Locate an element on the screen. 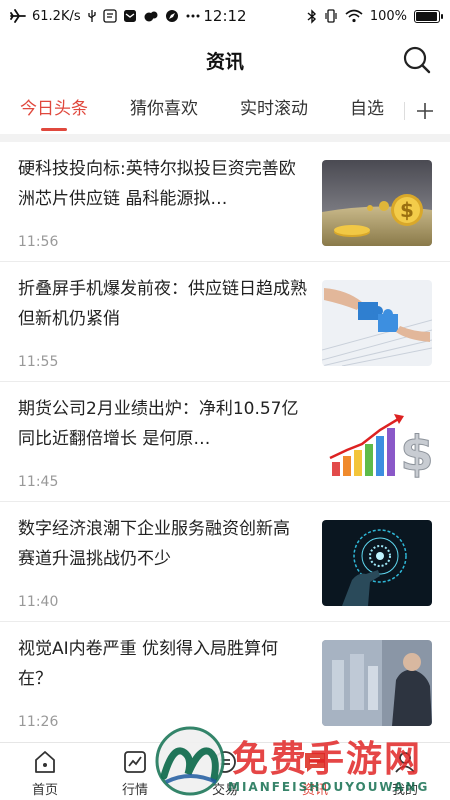 Image resolution: width=450 pixels, height=800 pixels. bar-chart-dollar-image: $ is located at coordinates (377, 443).